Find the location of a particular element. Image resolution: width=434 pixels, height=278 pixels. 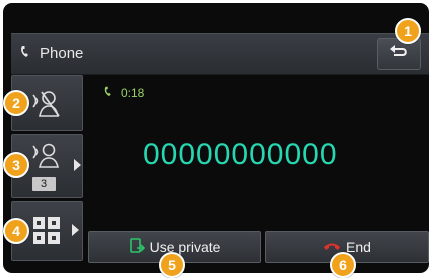

back-arrow-icon is located at coordinates (399, 54).